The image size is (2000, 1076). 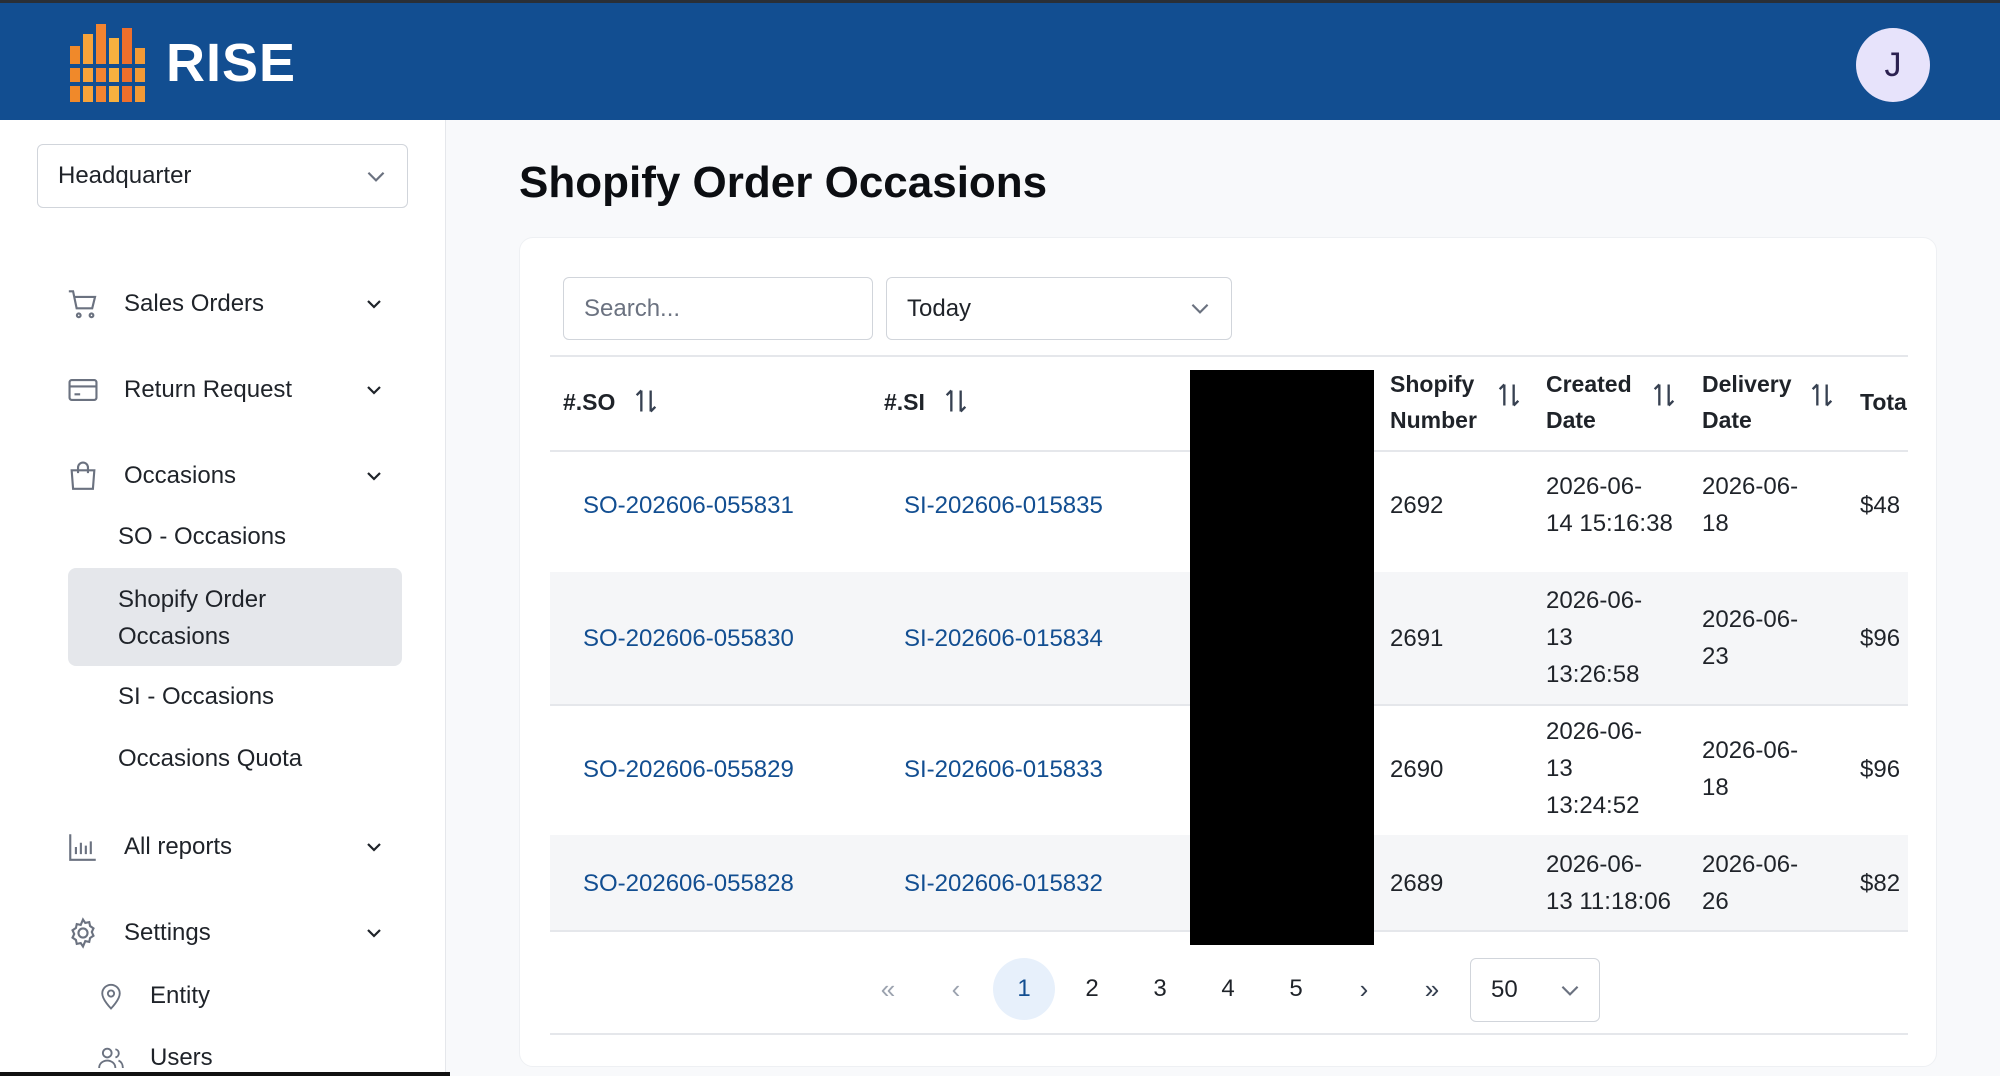 I want to click on redacted-column, so click(x=1282, y=657).